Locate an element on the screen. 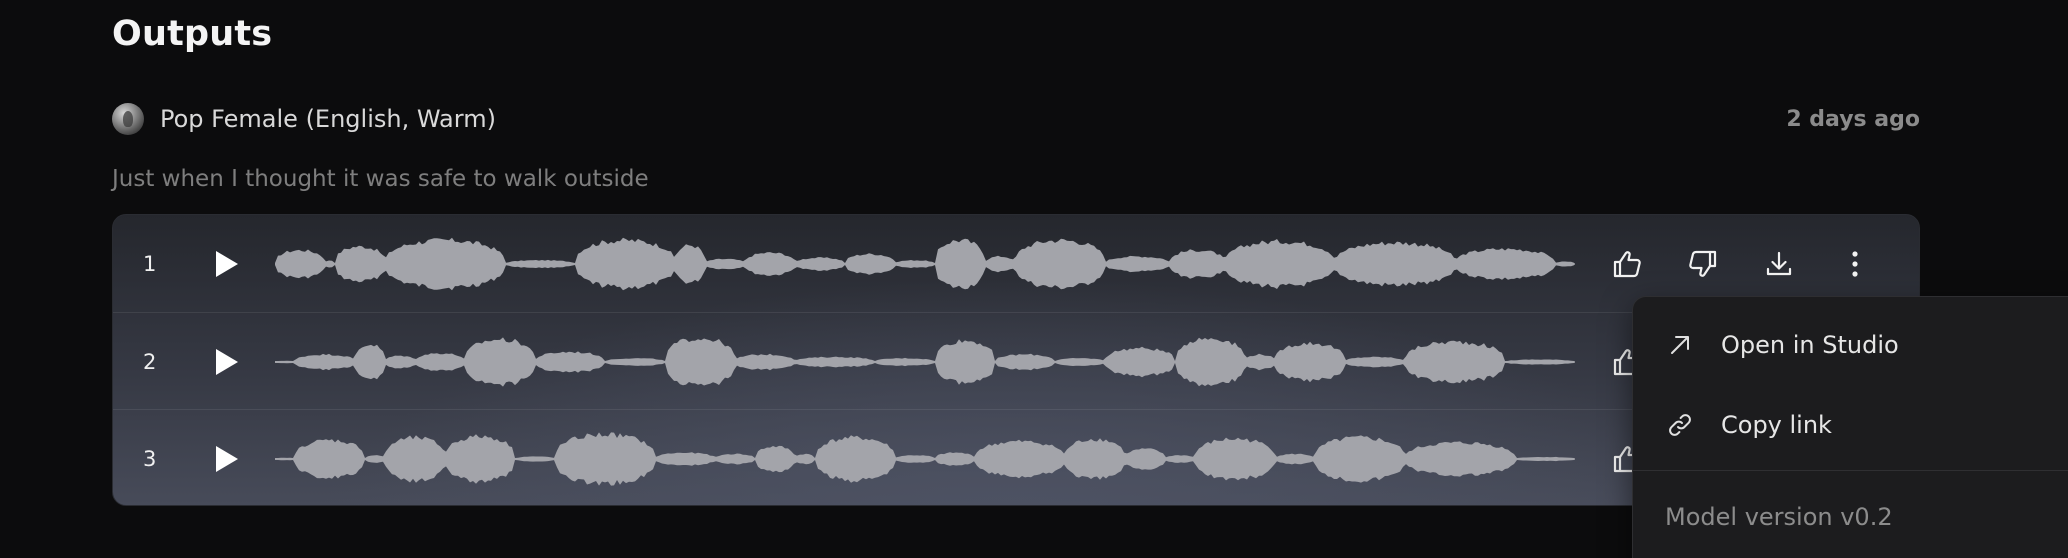 The image size is (2068, 558). menu-item-label: Copy link is located at coordinates (1776, 425).